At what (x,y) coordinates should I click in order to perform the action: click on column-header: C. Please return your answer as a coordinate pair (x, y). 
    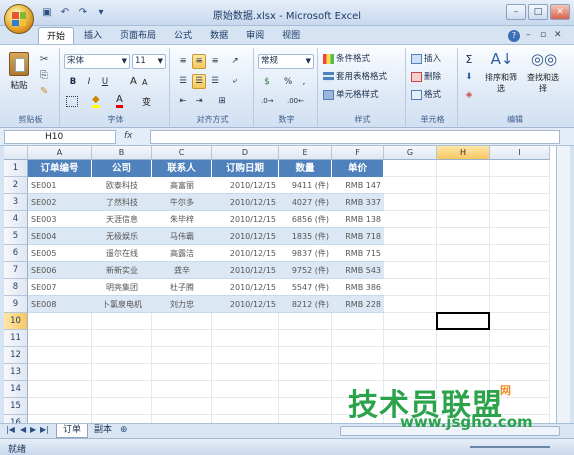
    Looking at the image, I should click on (182, 153).